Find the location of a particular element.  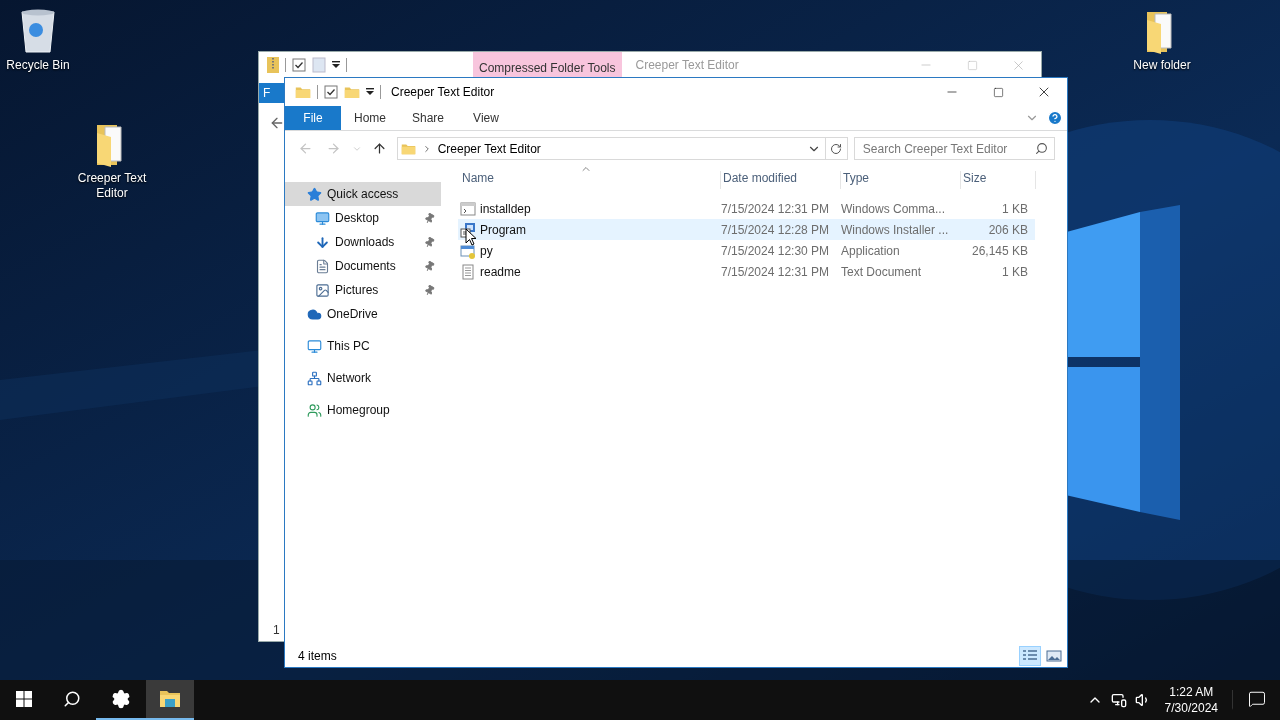

size-cell-text: 206 KB is located at coordinates (1008, 229).